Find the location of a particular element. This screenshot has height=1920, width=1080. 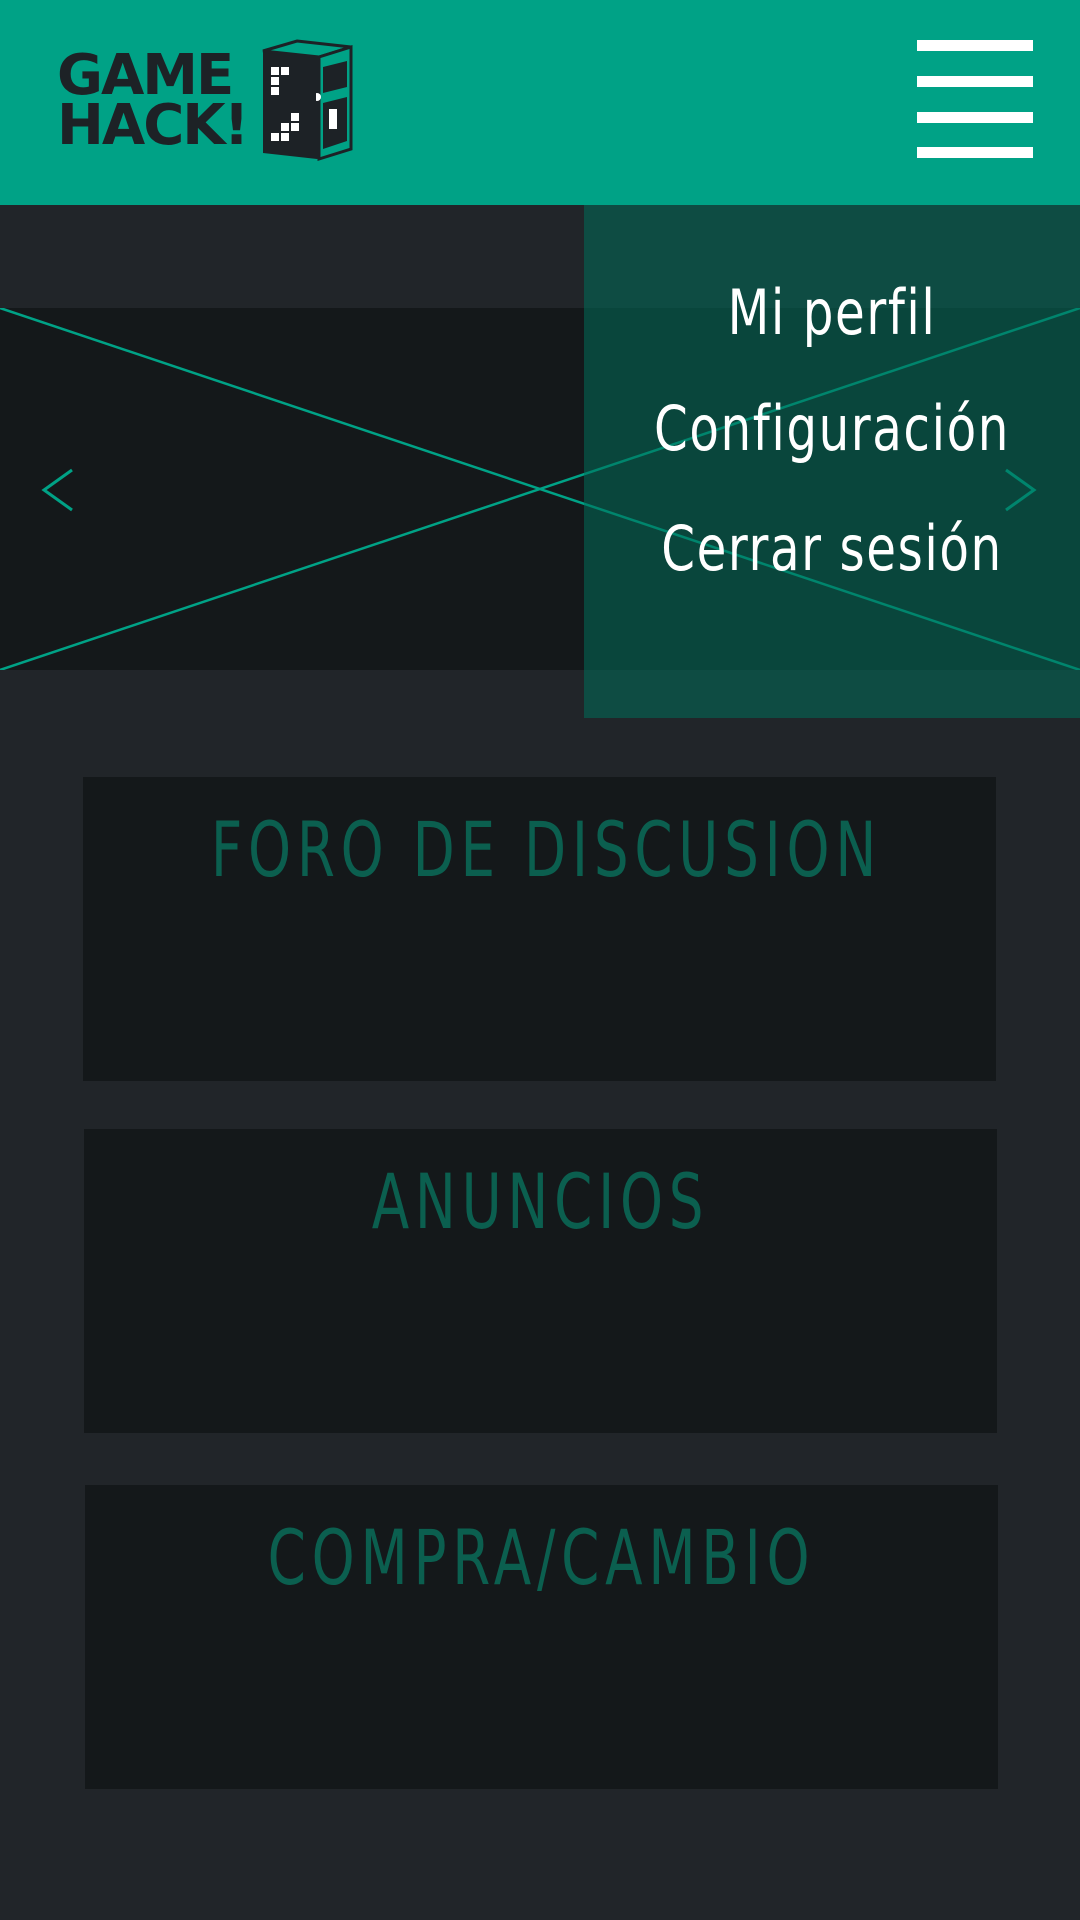

section-title: FORO DE DISCUSION is located at coordinates (546, 849).